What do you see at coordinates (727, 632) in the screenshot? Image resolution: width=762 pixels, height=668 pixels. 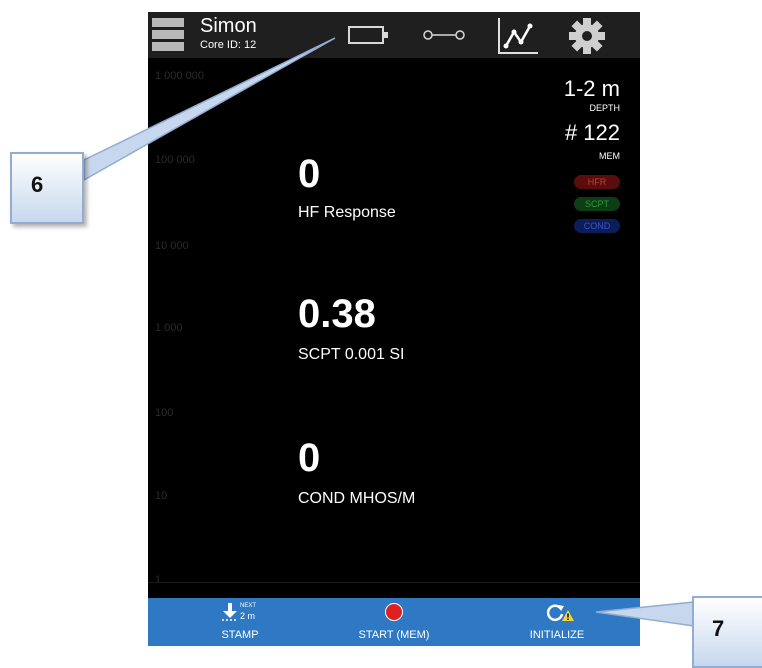 I see `callout-7: 7` at bounding box center [727, 632].